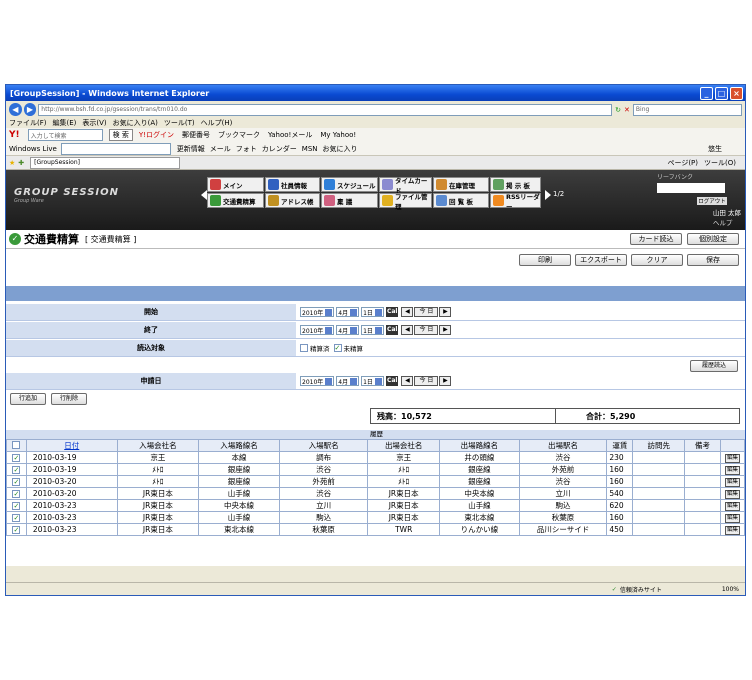  Describe the element at coordinates (445, 312) in the screenshot. I see `start-next-button: ▶` at that location.